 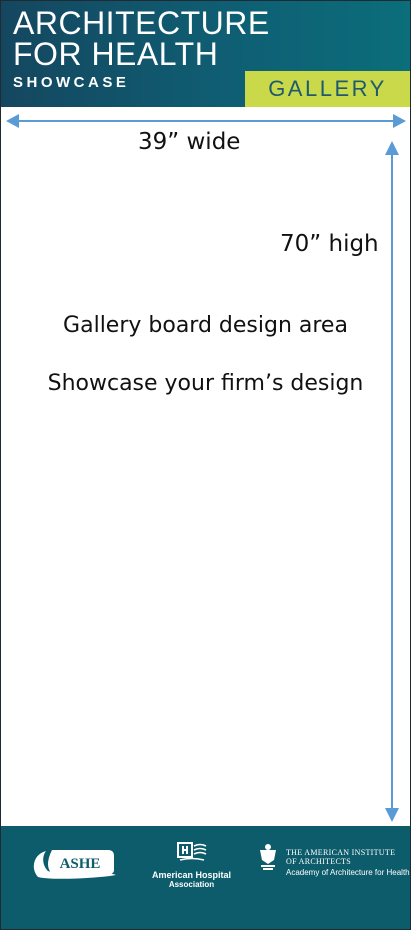 I want to click on aha-h-icon, so click(x=191, y=851).